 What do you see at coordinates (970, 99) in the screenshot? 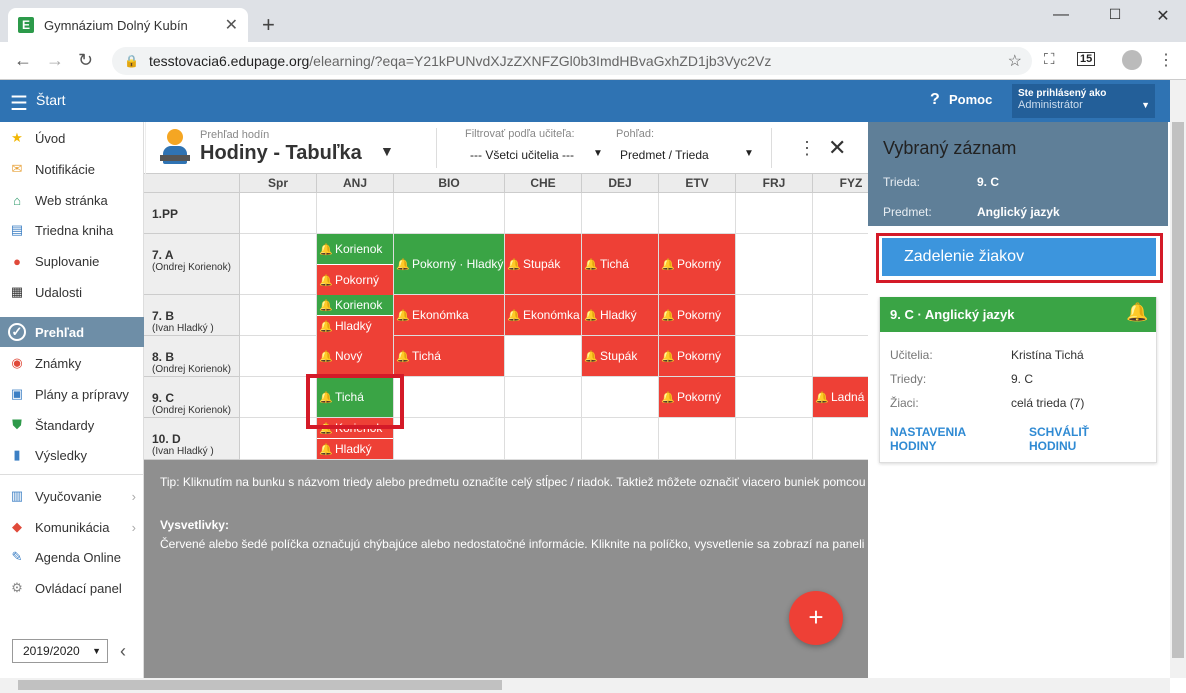
I see `help-link: Pomoc` at bounding box center [970, 99].